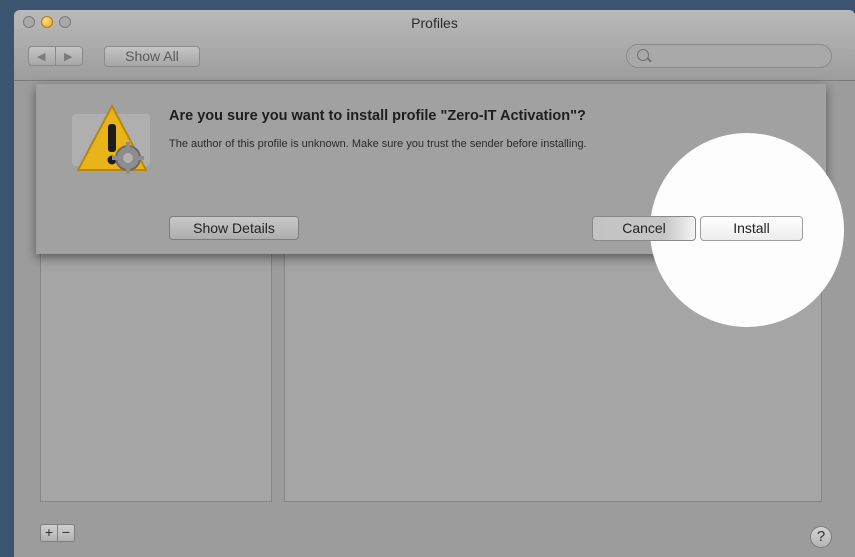 This screenshot has width=855, height=557. Describe the element at coordinates (751, 228) in the screenshot. I see `install-button: Install` at that location.